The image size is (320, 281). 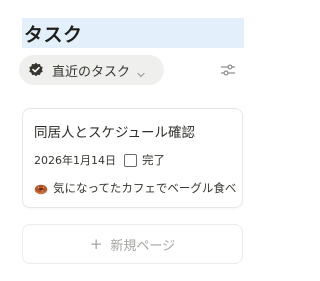 I want to click on new-page-button: + 新規ページ, so click(x=132, y=244).